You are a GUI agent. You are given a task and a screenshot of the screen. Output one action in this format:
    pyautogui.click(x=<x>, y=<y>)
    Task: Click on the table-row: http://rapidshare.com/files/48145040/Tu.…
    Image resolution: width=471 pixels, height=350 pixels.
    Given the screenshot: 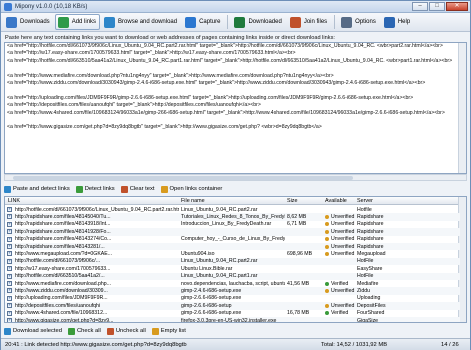 What is the action you would take?
    pyautogui.click(x=232, y=217)
    